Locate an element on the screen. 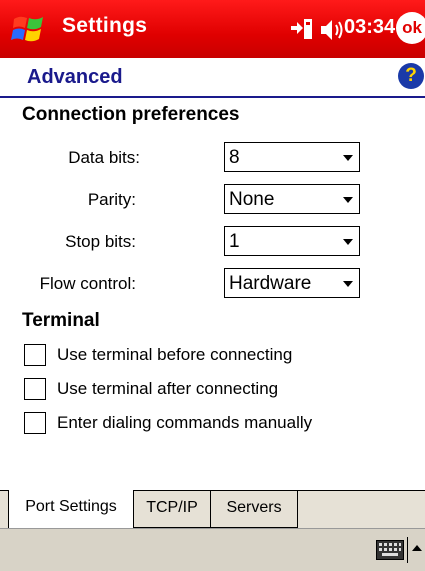 Image resolution: width=425 pixels, height=571 pixels. menu-bar is located at coordinates (212, 549).